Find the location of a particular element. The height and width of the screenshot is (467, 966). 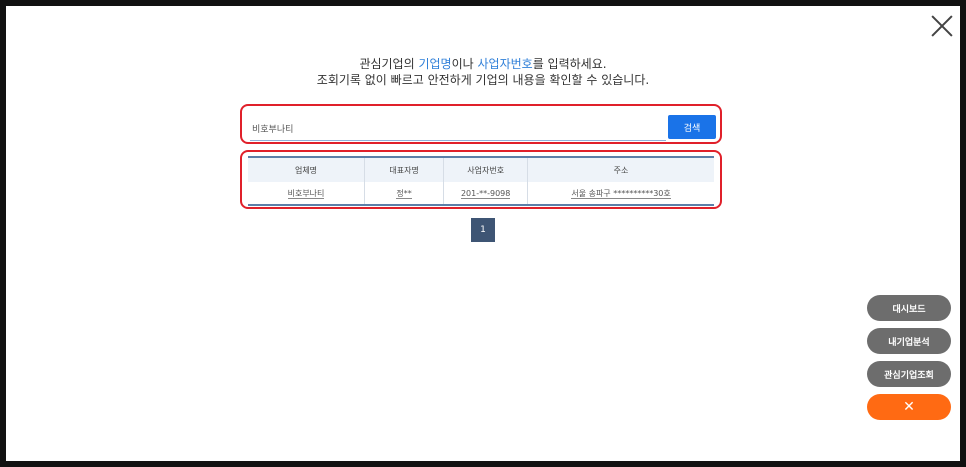

search-input is located at coordinates (458, 128).